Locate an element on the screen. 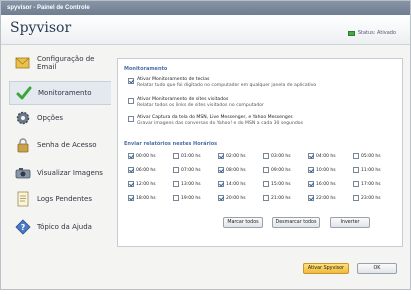  hour-option: 09:00 hs is located at coordinates (282, 170).